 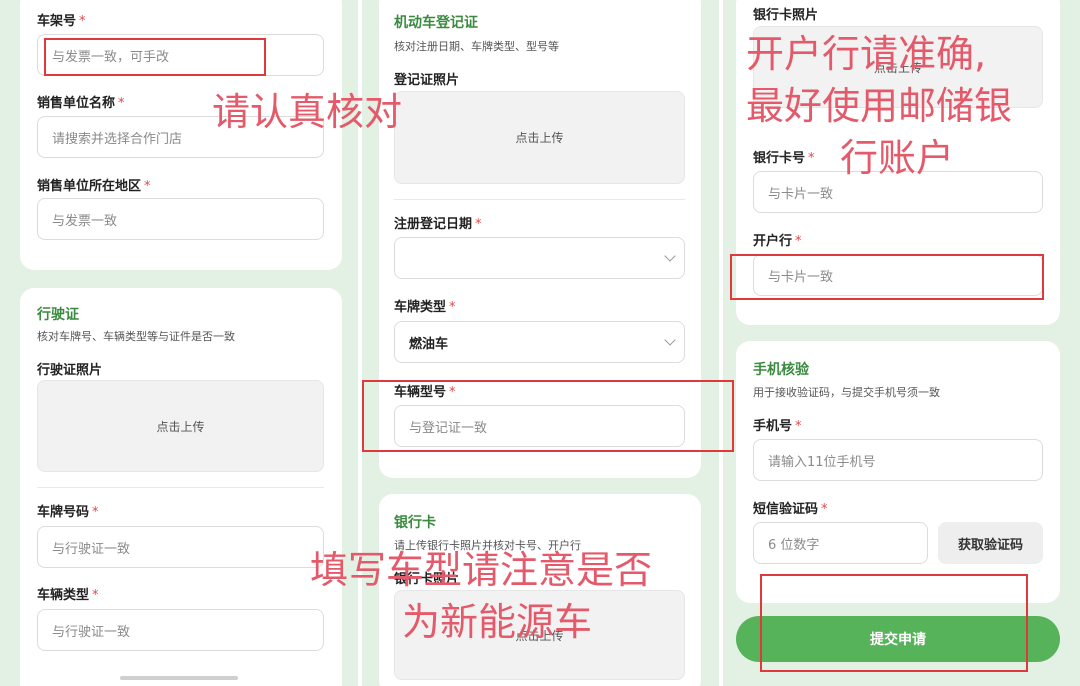 I want to click on bank-branch-label: 开户行 *, so click(x=777, y=241).